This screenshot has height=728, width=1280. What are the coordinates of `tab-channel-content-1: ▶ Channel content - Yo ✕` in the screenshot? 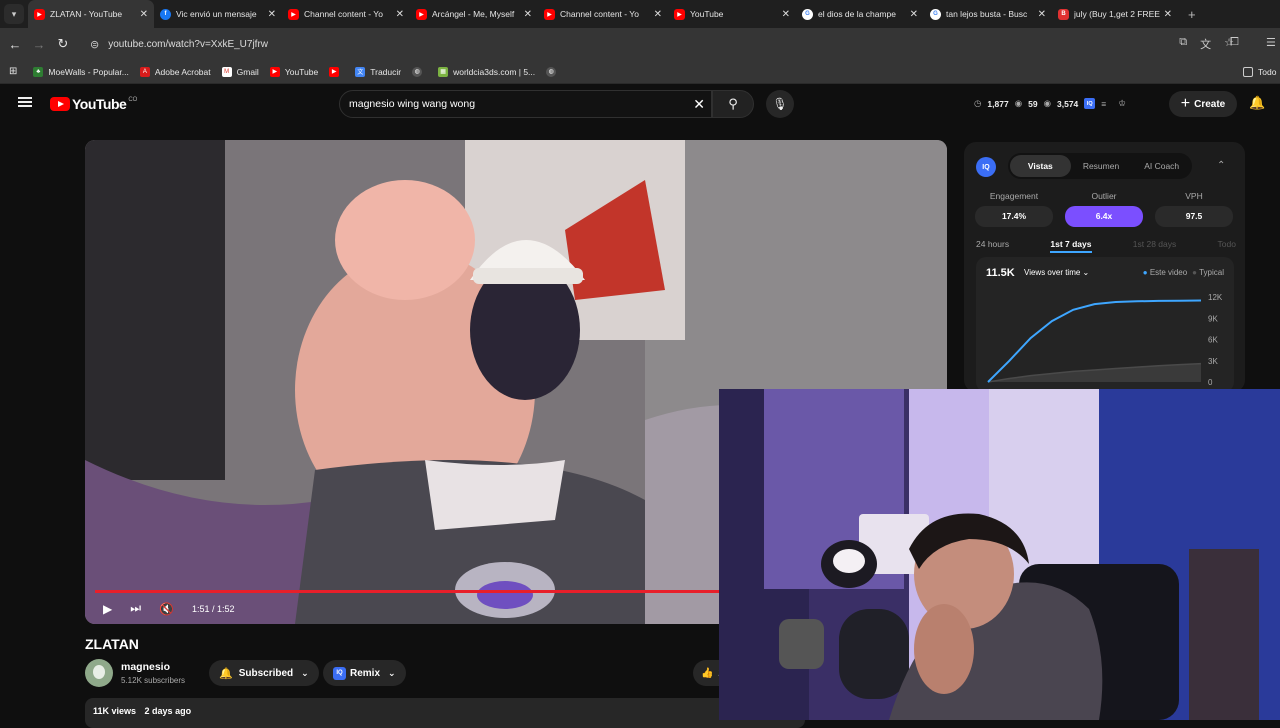 It's located at (346, 14).